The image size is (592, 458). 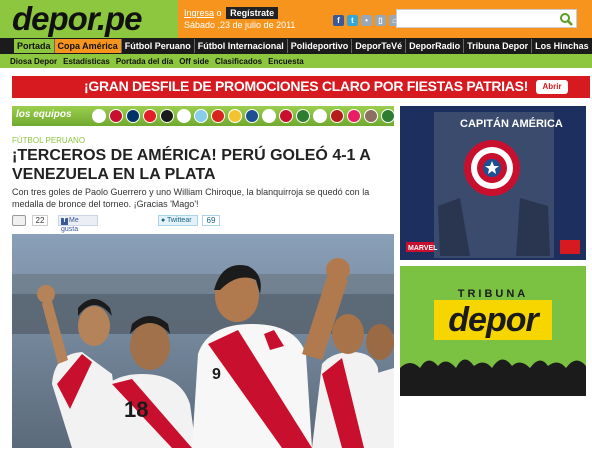 What do you see at coordinates (511, 124) in the screenshot?
I see `ad-title: CAPITÁN AMÉRICA` at bounding box center [511, 124].